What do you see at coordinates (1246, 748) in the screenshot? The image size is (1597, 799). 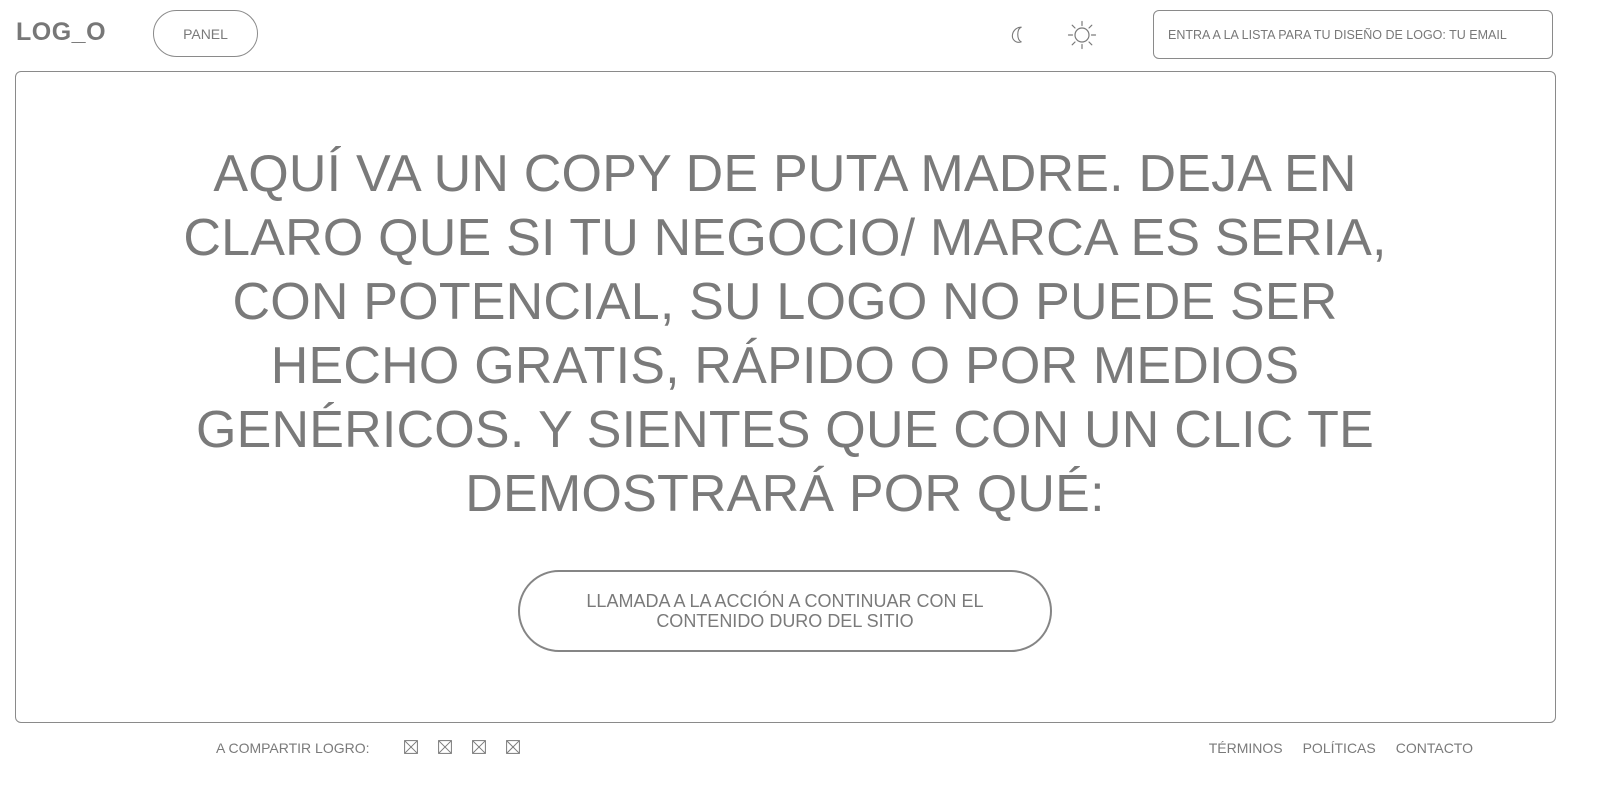 I see `footer-link-terminos: TÉRMINOS` at bounding box center [1246, 748].